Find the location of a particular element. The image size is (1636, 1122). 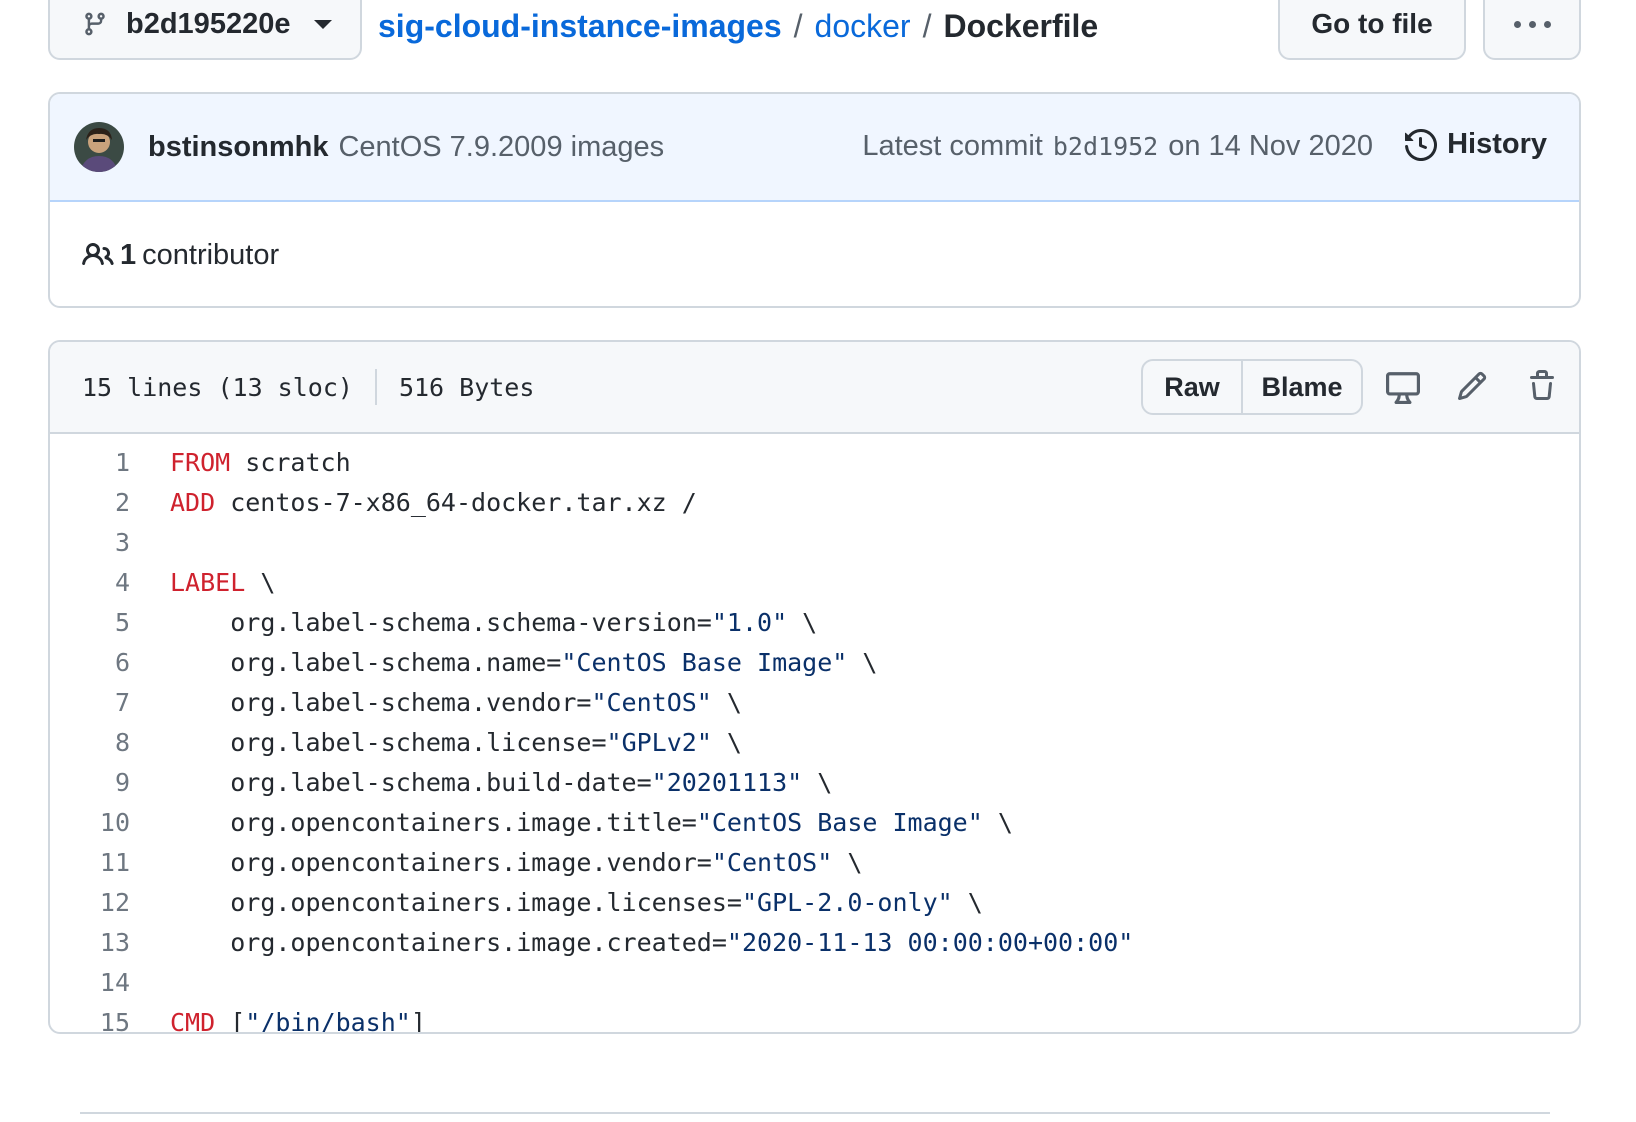

code-token-text: org.label-schema.vendor= is located at coordinates (411, 702).